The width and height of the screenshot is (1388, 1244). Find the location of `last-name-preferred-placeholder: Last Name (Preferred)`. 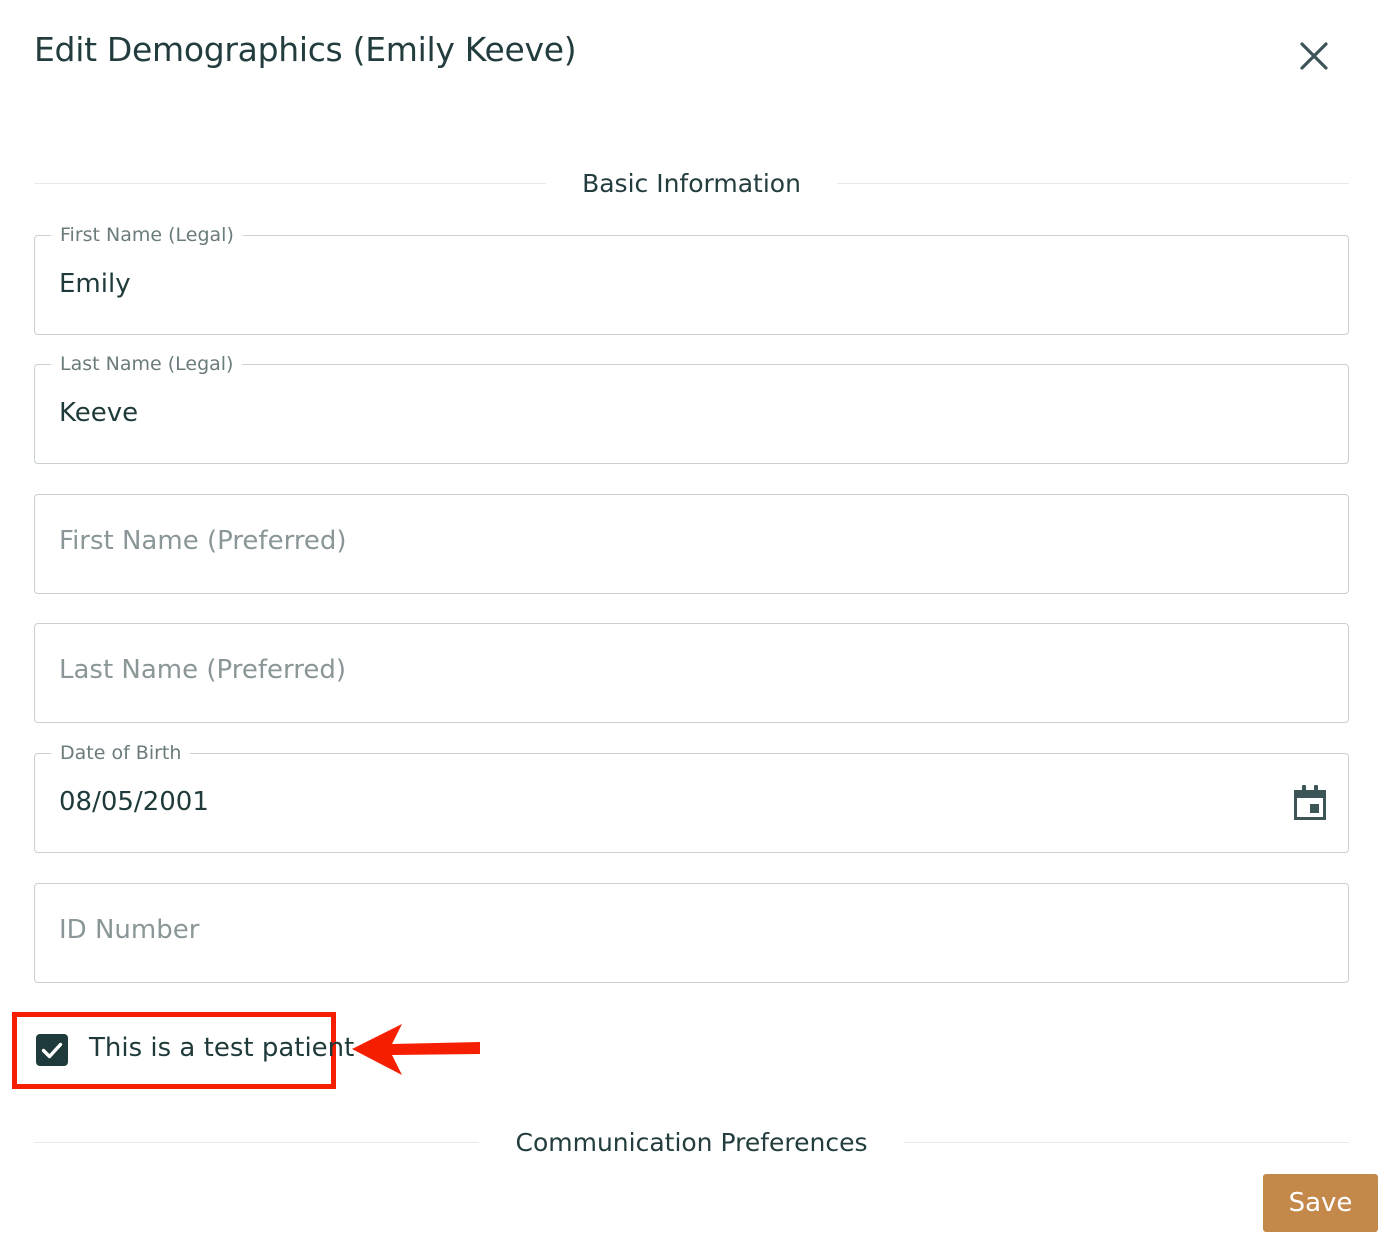

last-name-preferred-placeholder: Last Name (Preferred) is located at coordinates (203, 670).